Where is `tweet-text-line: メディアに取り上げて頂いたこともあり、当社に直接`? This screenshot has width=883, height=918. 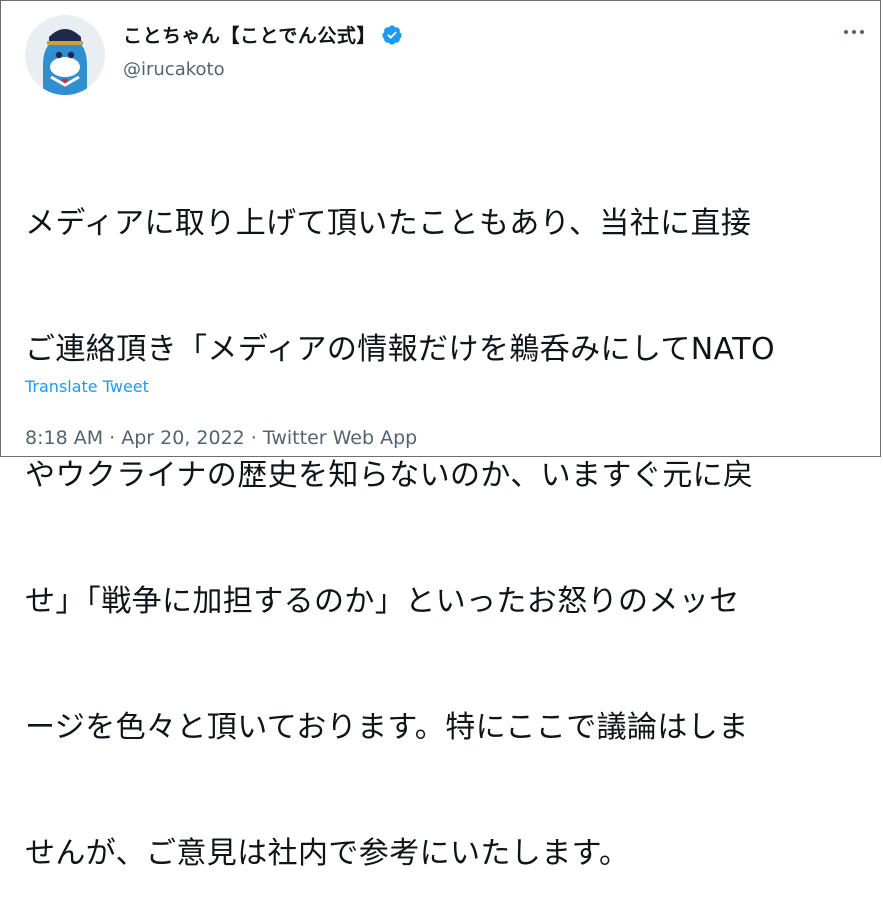
tweet-text-line: メディアに取り上げて頂いたこともあり、当社に直接 is located at coordinates (388, 223).